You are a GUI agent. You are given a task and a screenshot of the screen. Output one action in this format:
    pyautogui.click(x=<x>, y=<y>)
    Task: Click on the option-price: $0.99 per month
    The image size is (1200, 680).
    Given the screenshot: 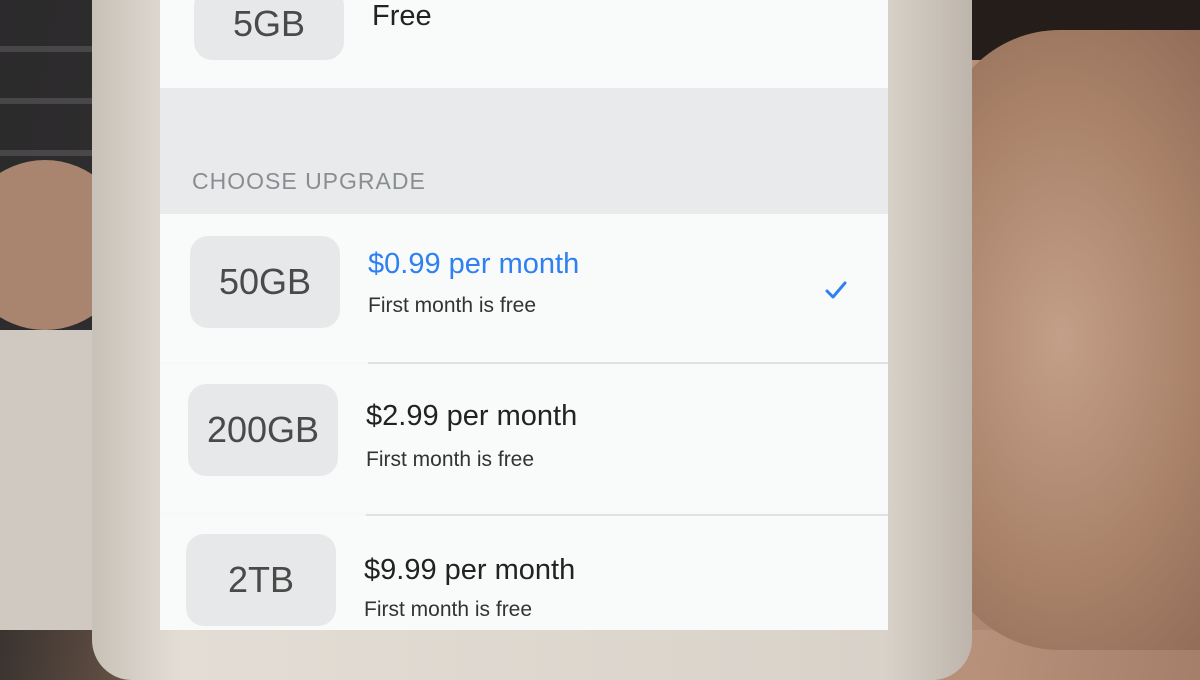 What is the action you would take?
    pyautogui.click(x=474, y=264)
    